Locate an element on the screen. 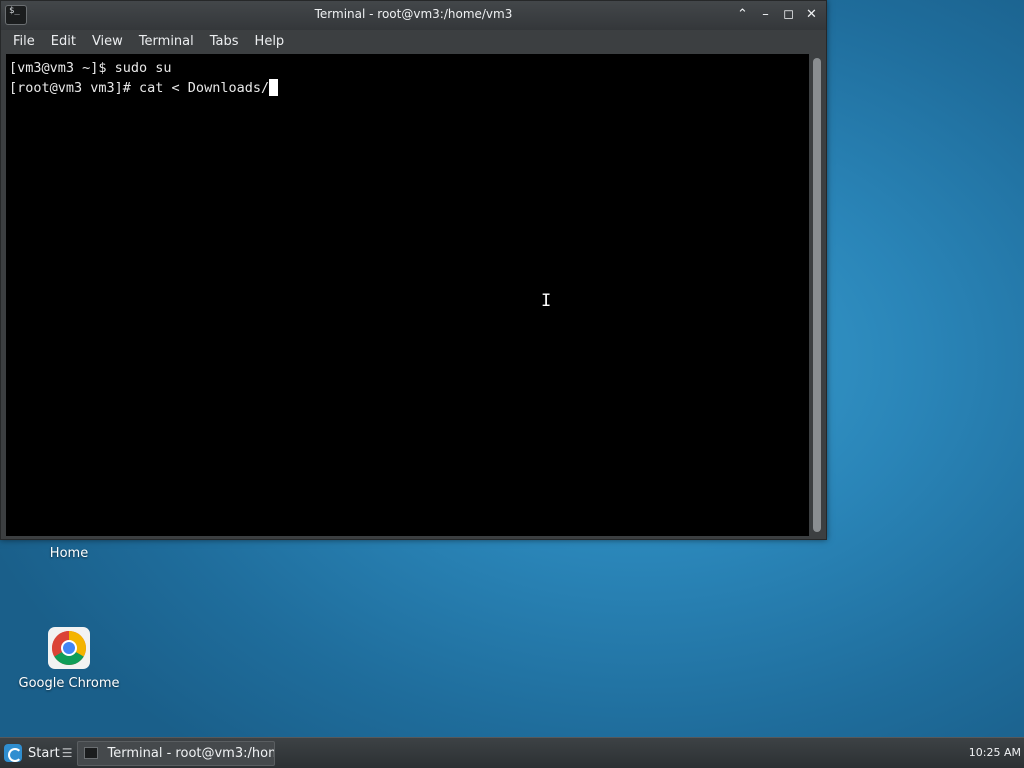 The image size is (1024, 768). menu-icon: ☰ is located at coordinates (67, 753).